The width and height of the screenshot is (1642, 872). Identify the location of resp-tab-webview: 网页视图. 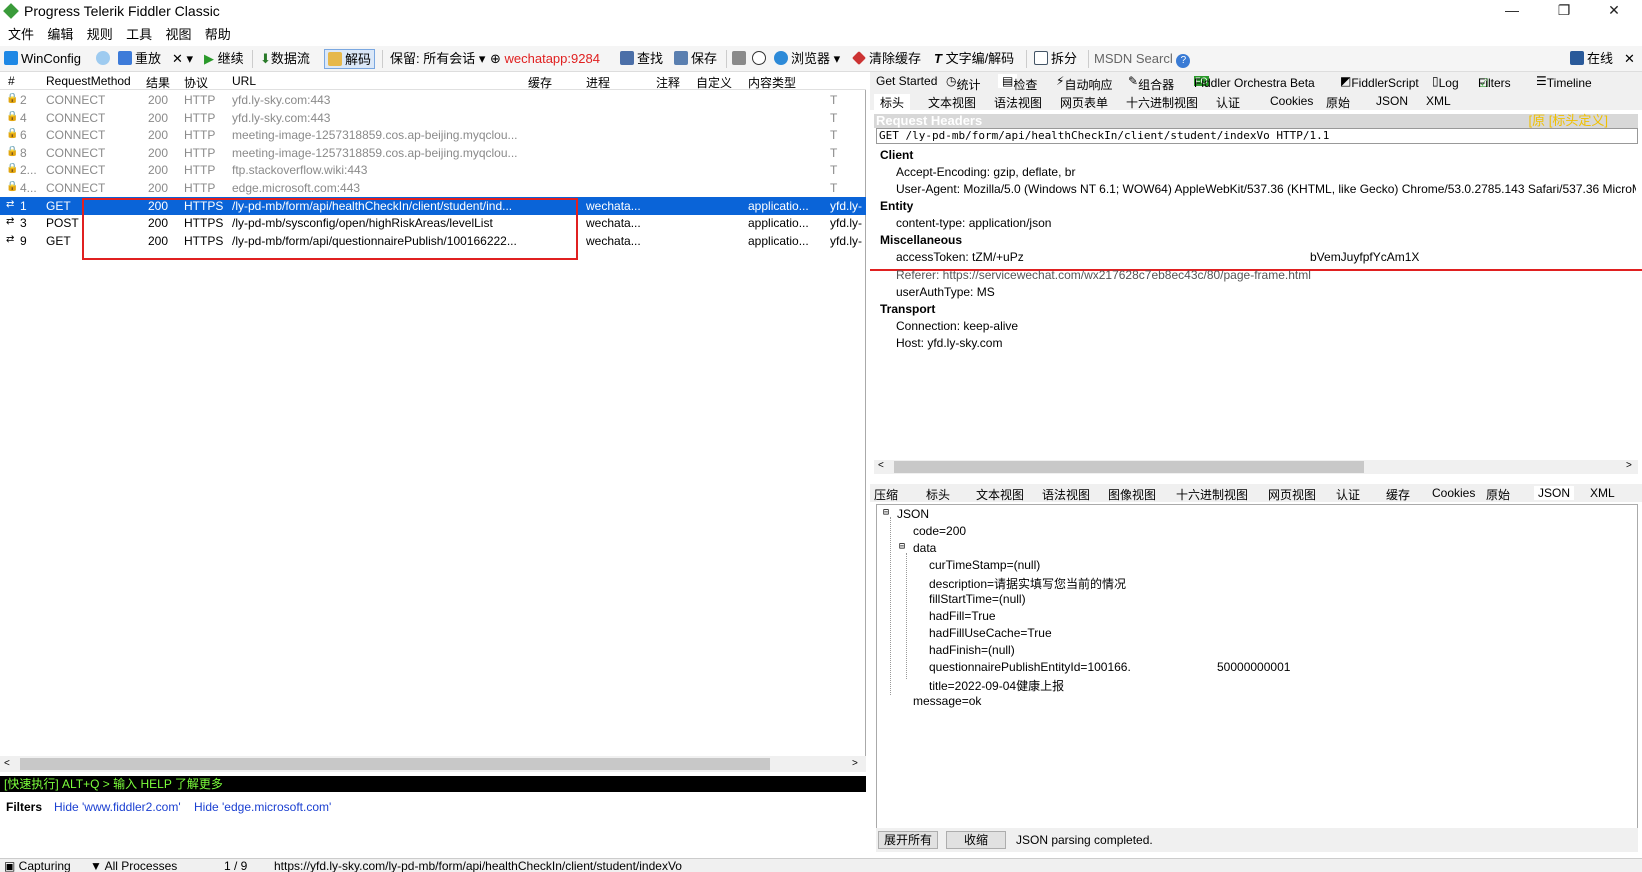
(1292, 494).